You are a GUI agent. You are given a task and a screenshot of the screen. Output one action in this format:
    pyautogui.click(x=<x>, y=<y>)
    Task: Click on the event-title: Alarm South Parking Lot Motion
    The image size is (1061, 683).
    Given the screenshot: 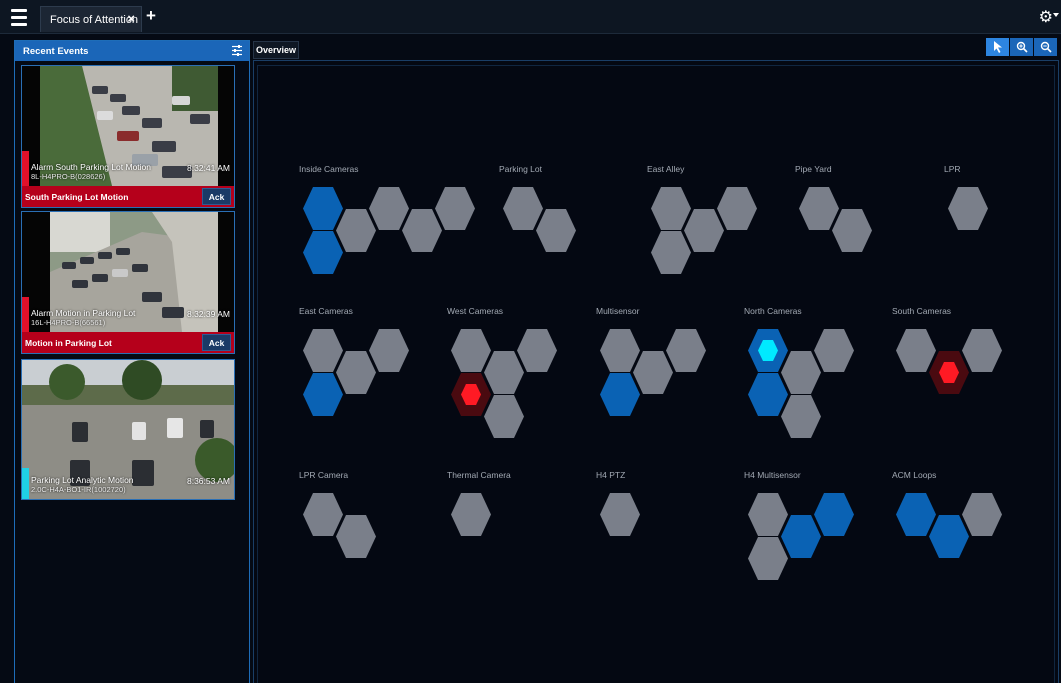 What is the action you would take?
    pyautogui.click(x=91, y=167)
    